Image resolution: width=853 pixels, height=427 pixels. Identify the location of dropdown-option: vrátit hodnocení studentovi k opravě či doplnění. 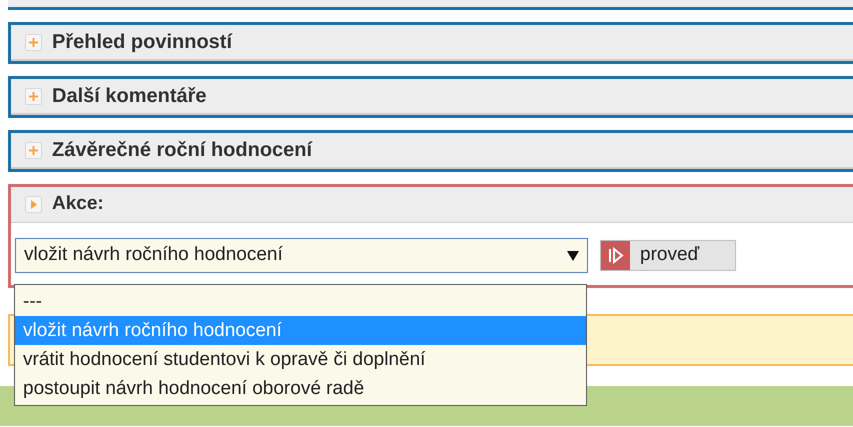
(300, 359).